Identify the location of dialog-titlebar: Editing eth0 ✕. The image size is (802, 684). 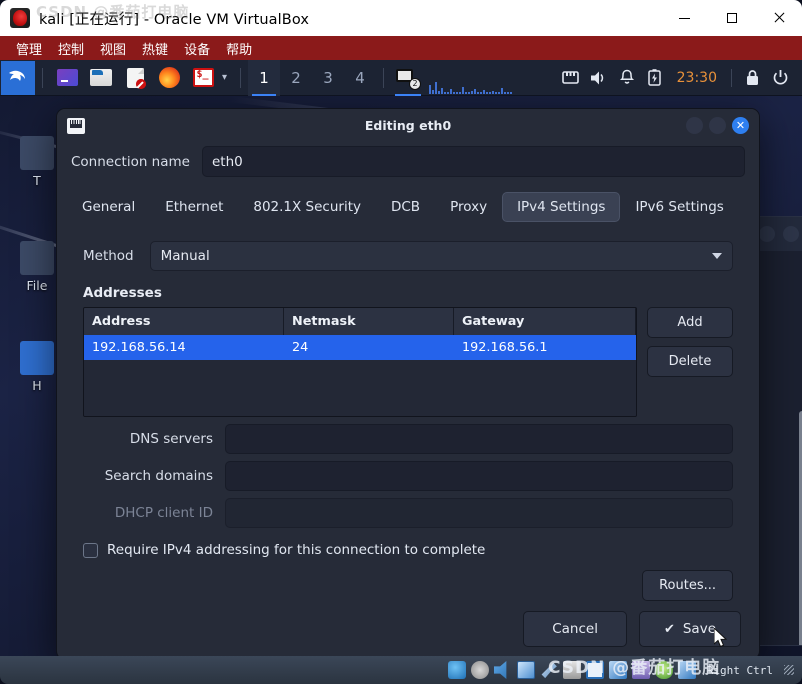
(408, 125).